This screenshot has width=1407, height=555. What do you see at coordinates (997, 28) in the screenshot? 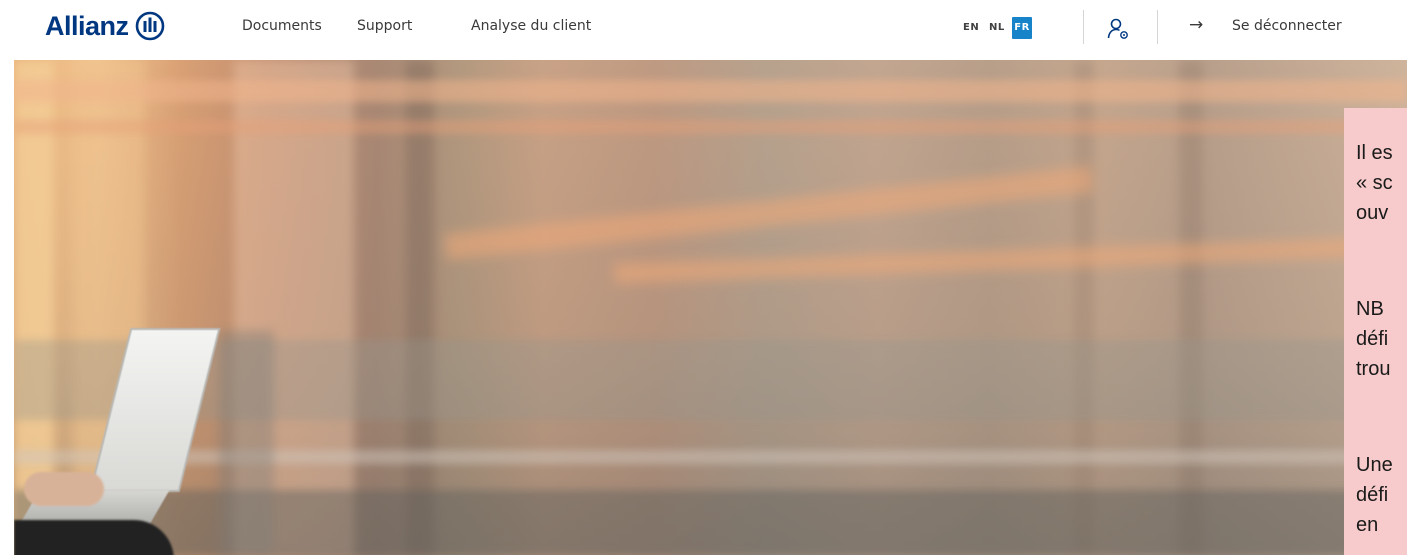
I see `language-nl: NL` at bounding box center [997, 28].